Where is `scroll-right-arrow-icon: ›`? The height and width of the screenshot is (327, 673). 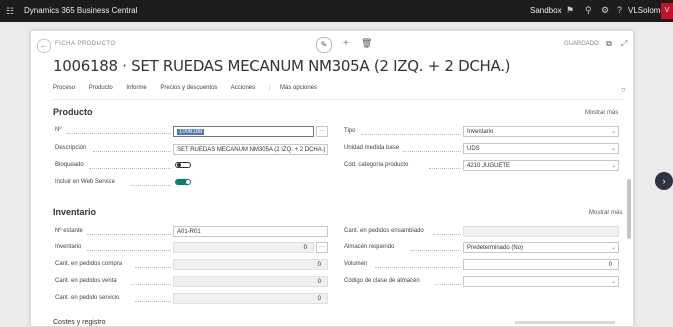
scroll-right-arrow-icon: › is located at coordinates (664, 181).